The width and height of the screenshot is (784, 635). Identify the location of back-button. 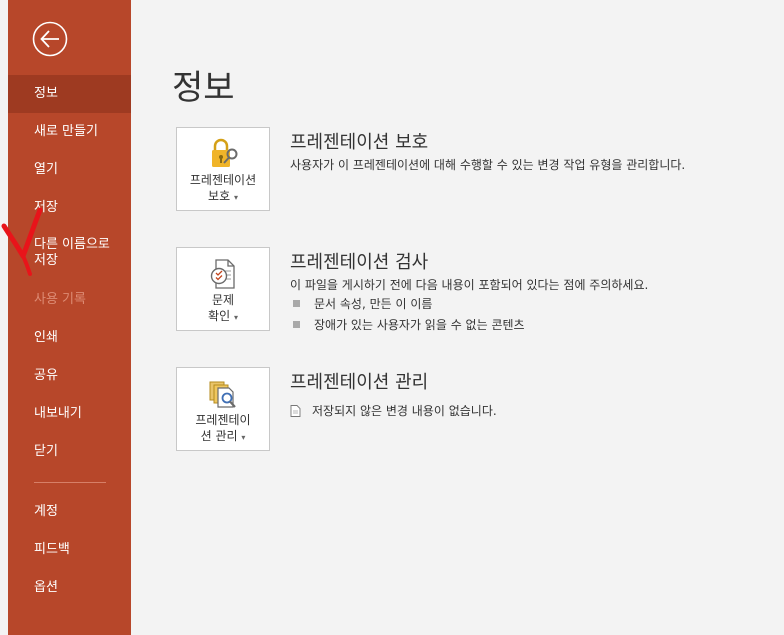
(50, 39).